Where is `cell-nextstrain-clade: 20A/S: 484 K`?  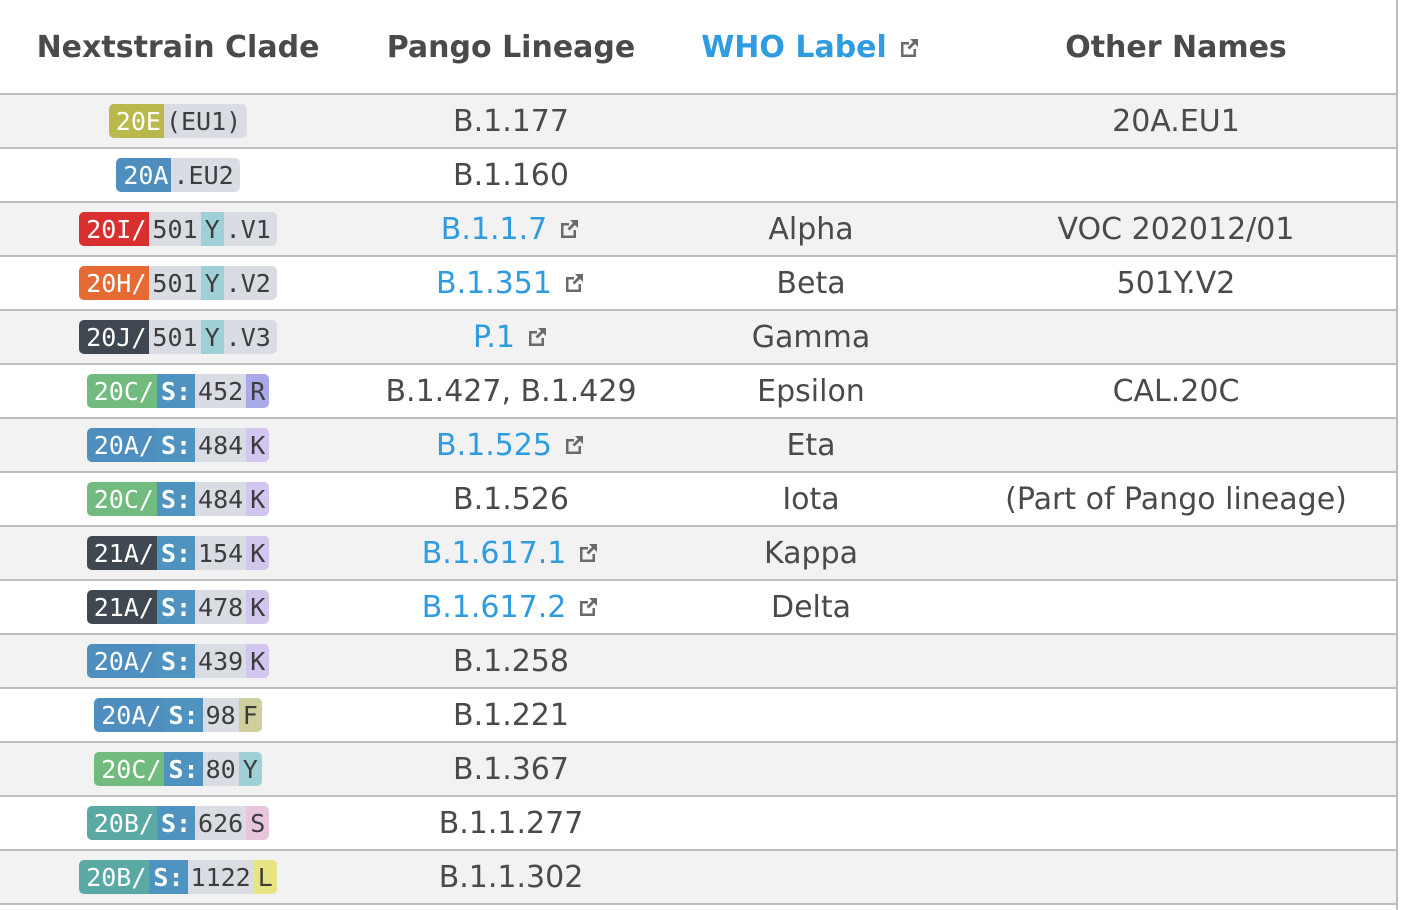 cell-nextstrain-clade: 20A/S: 484 K is located at coordinates (178, 445).